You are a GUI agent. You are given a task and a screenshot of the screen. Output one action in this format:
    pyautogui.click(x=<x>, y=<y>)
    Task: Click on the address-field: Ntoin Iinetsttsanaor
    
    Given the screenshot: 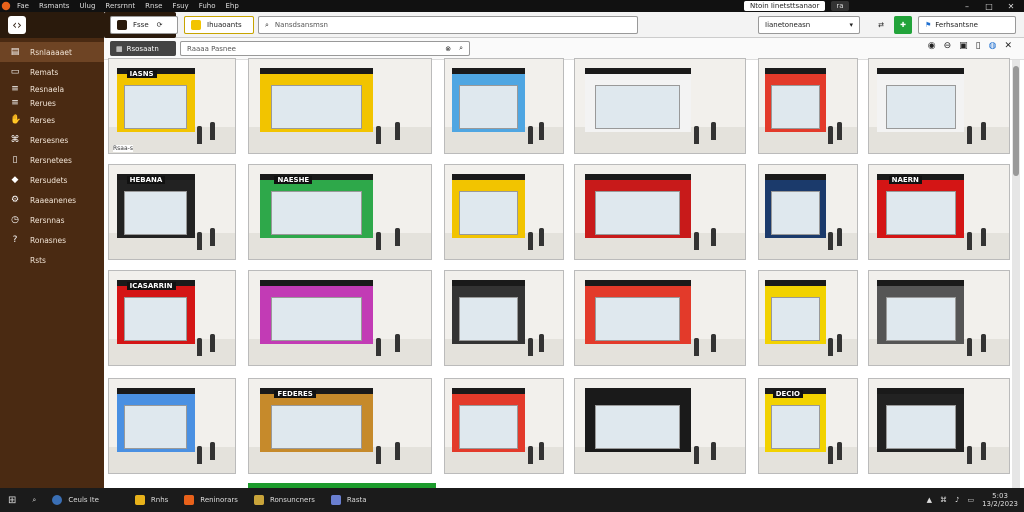 What is the action you would take?
    pyautogui.click(x=785, y=6)
    